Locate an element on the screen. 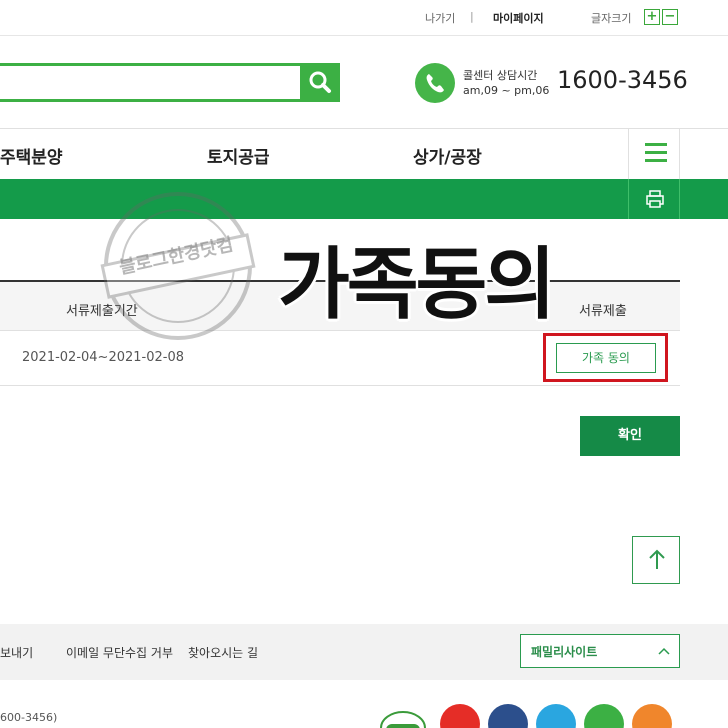  highlight-box is located at coordinates (605, 357).